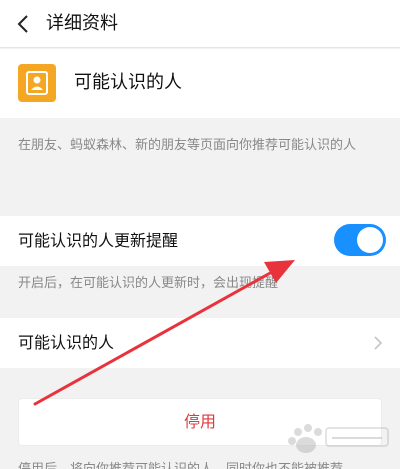  I want to click on profile-card: 可能认识的人, so click(200, 83).